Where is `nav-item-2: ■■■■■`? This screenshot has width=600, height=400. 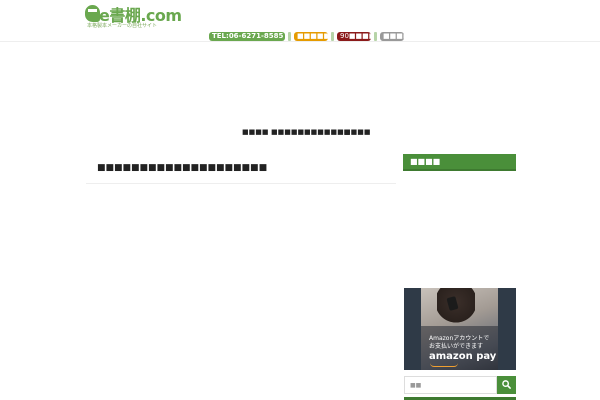 nav-item-2: ■■■■■ is located at coordinates (287, 132).